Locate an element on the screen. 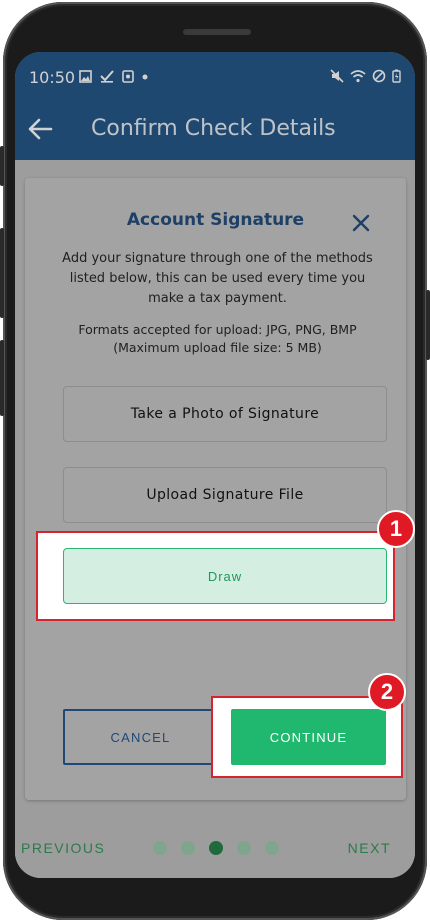  close-icon is located at coordinates (361, 223).